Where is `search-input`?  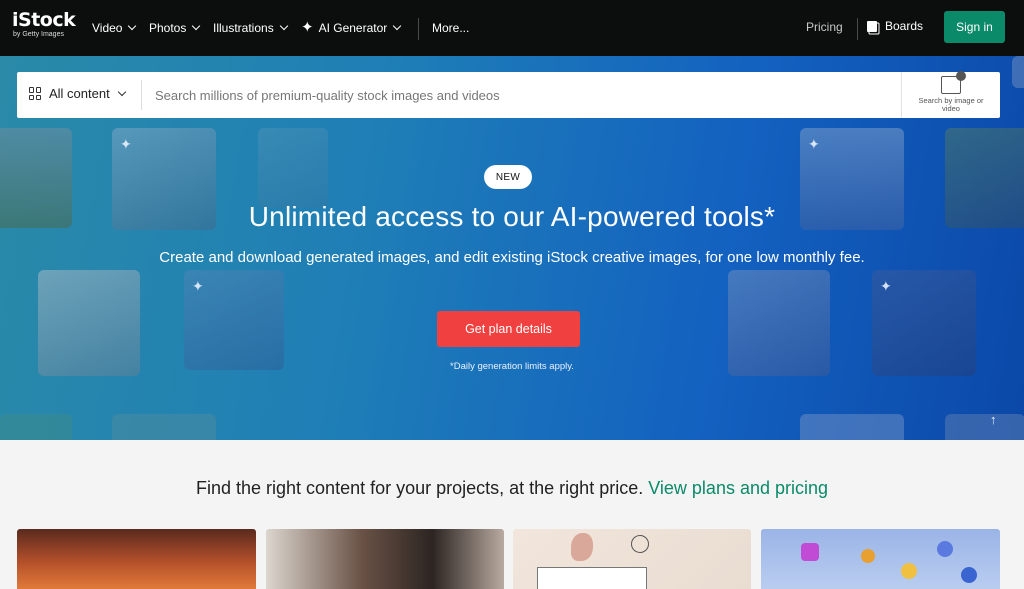
search-input is located at coordinates (525, 95).